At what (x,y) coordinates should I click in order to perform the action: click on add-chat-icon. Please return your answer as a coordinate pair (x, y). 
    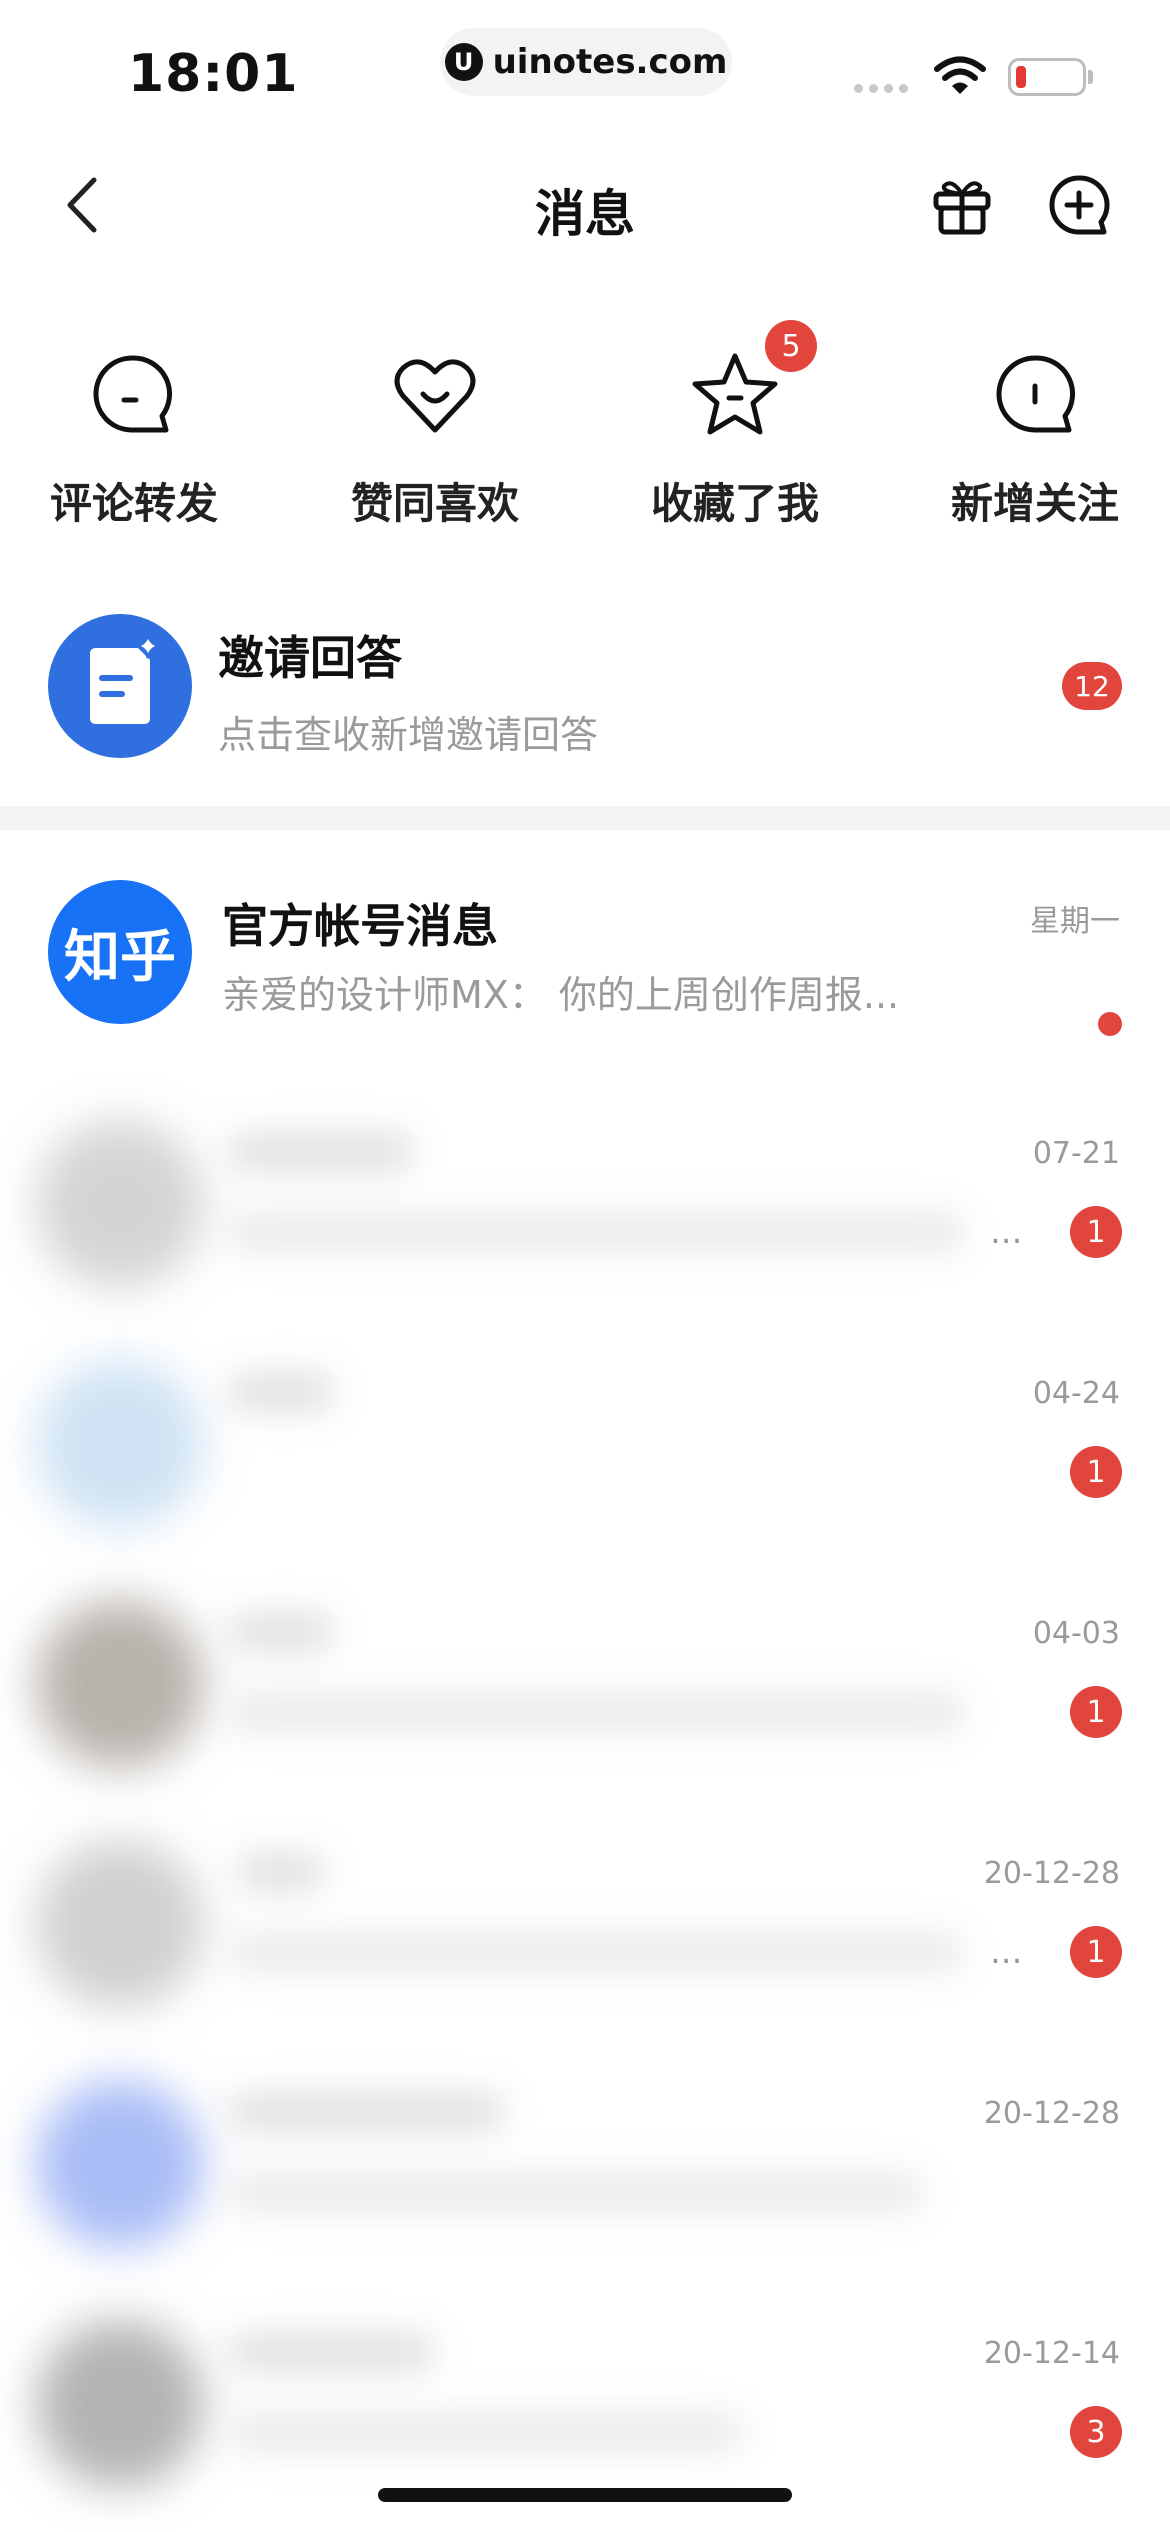
    Looking at the image, I should click on (1079, 205).